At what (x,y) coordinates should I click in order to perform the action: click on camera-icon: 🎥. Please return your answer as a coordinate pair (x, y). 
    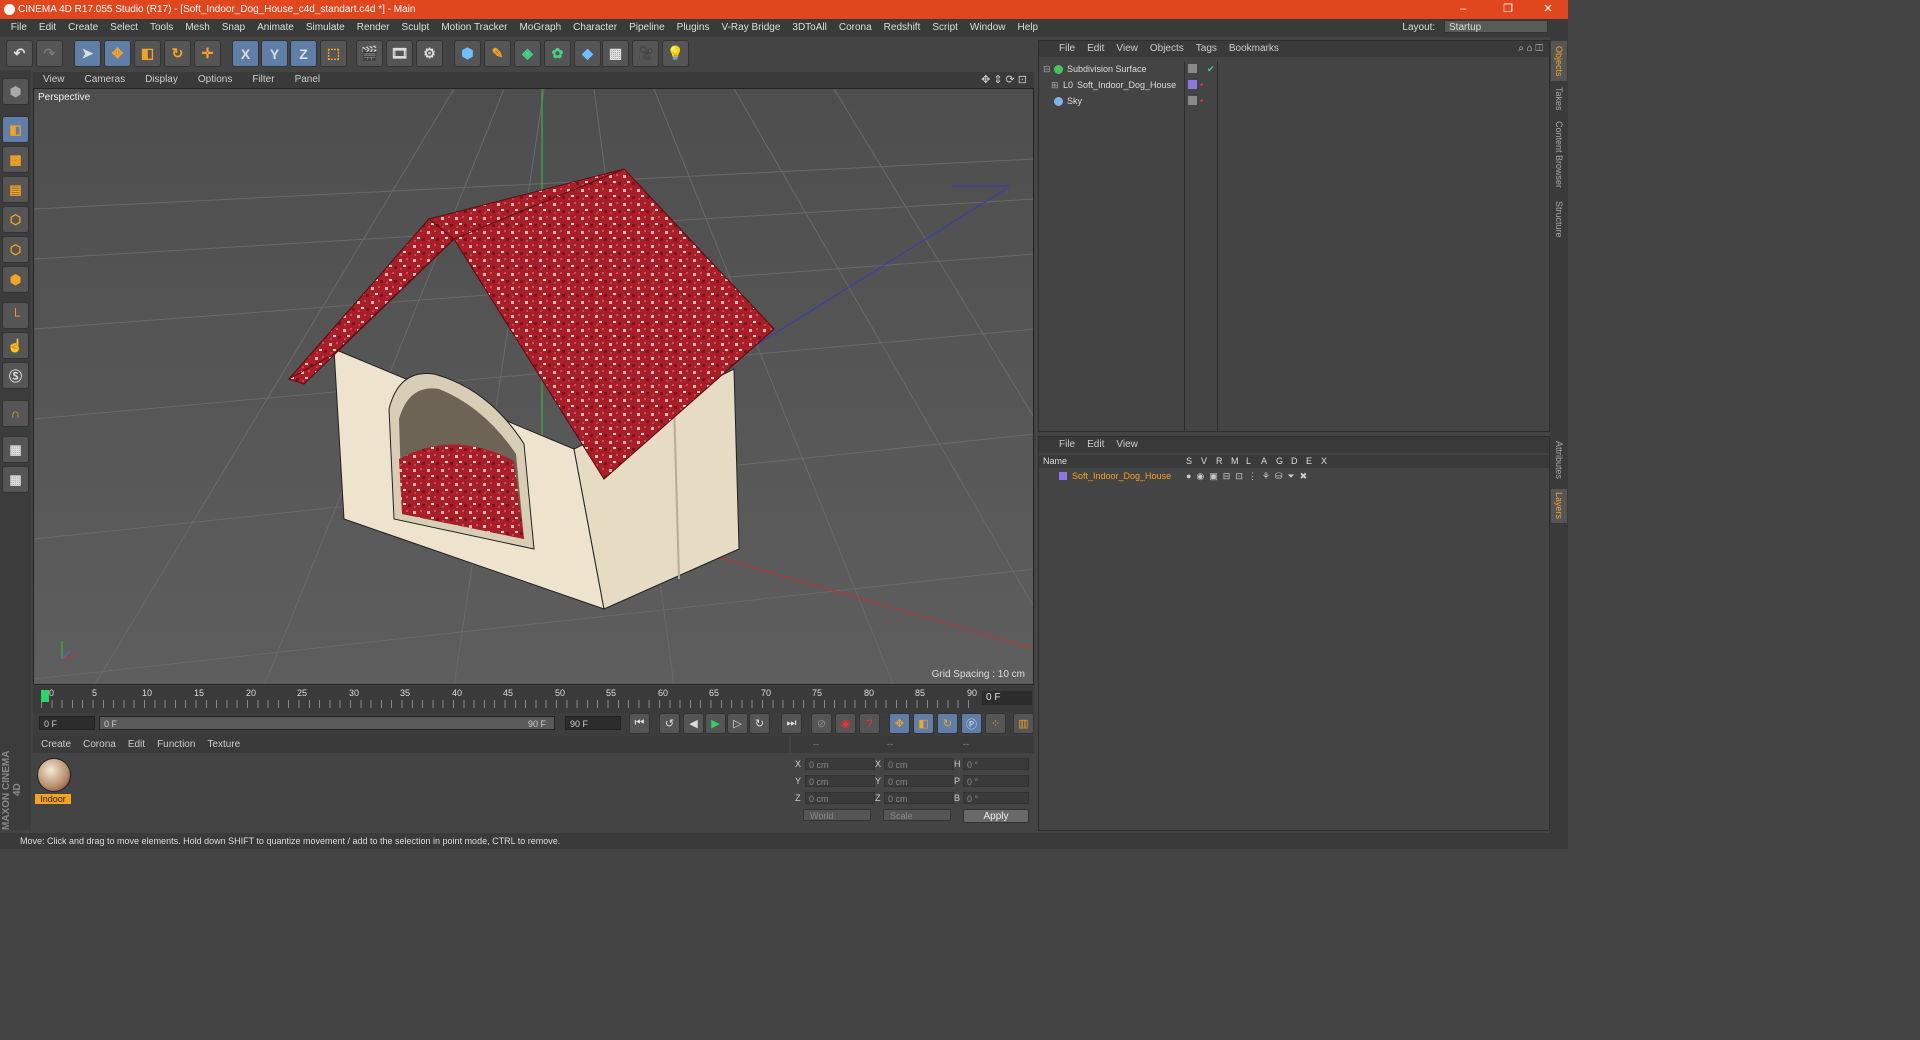
    Looking at the image, I should click on (645, 53).